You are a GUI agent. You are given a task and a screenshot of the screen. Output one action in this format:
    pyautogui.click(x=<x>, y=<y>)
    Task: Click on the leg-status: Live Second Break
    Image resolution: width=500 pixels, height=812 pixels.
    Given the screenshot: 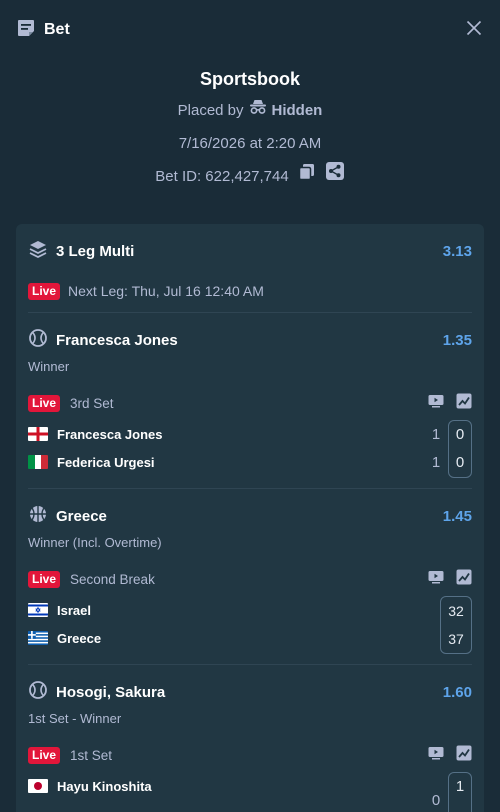 What is the action you would take?
    pyautogui.click(x=91, y=579)
    